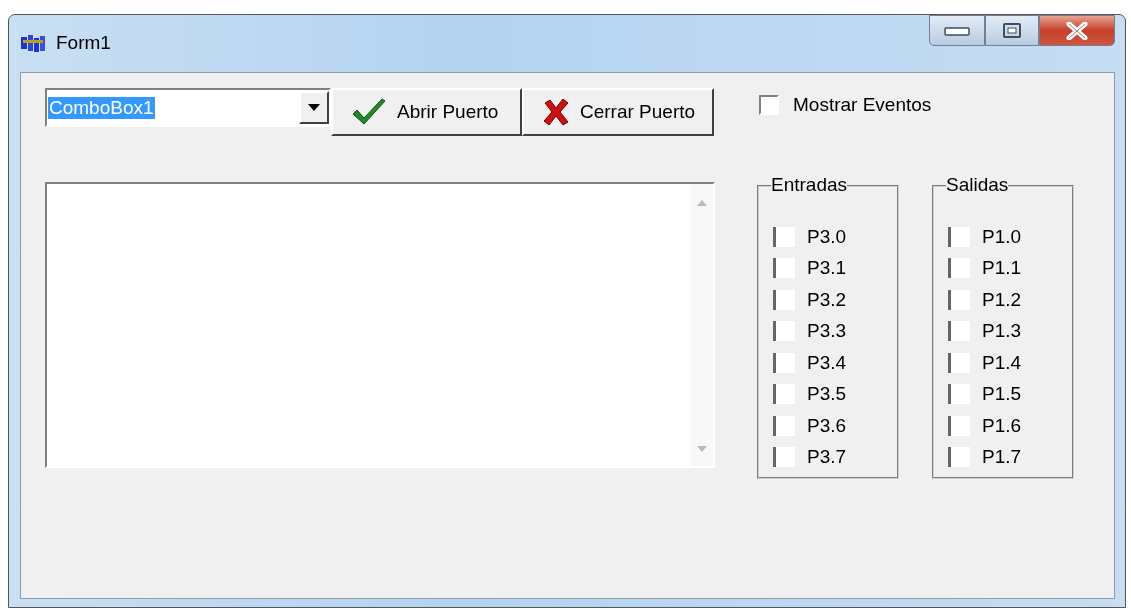 This screenshot has height=610, width=1131. Describe the element at coordinates (827, 236) in the screenshot. I see `checkbox-label: P3.0` at that location.